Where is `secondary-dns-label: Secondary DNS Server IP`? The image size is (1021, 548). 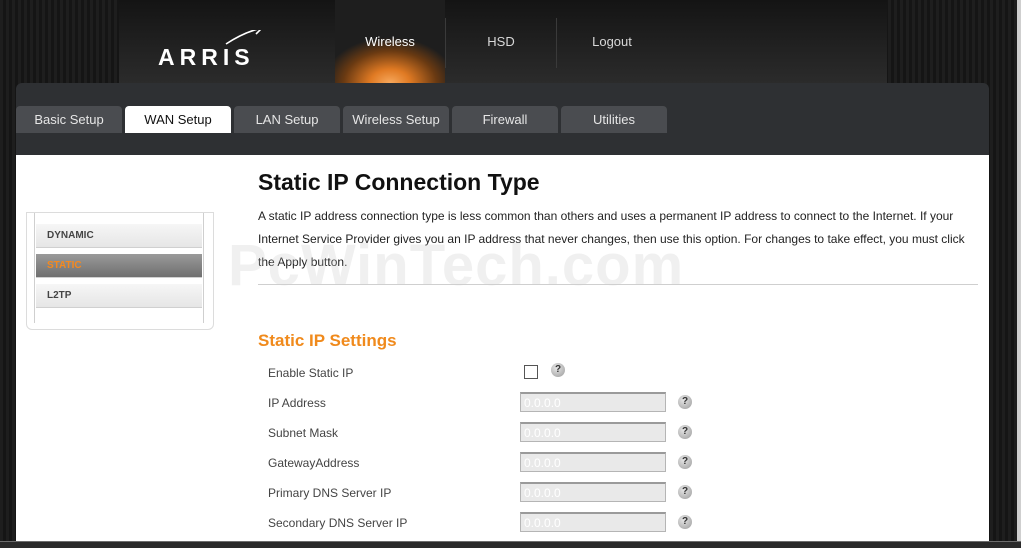
secondary-dns-label: Secondary DNS Server IP is located at coordinates (338, 523).